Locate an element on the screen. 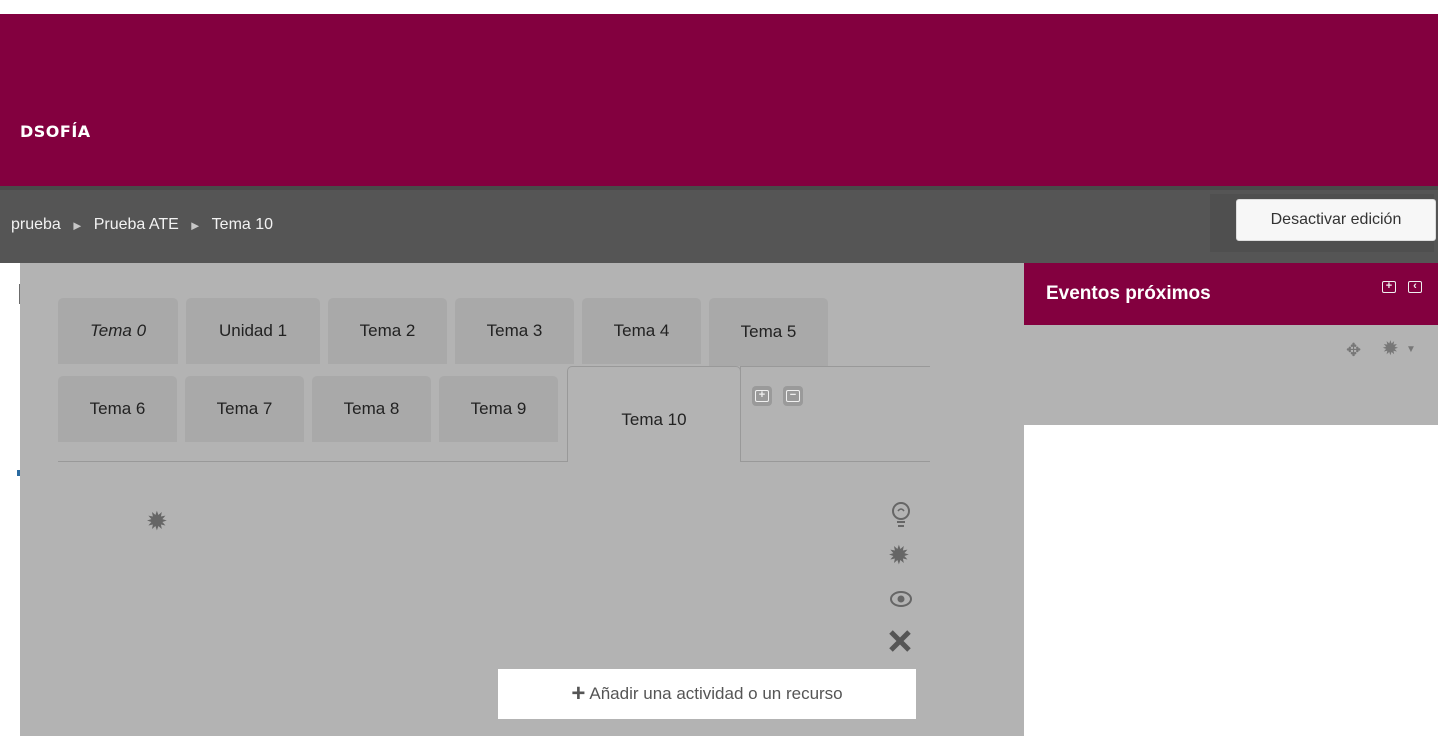 This screenshot has width=1438, height=736. remove-section-button: − is located at coordinates (793, 396).